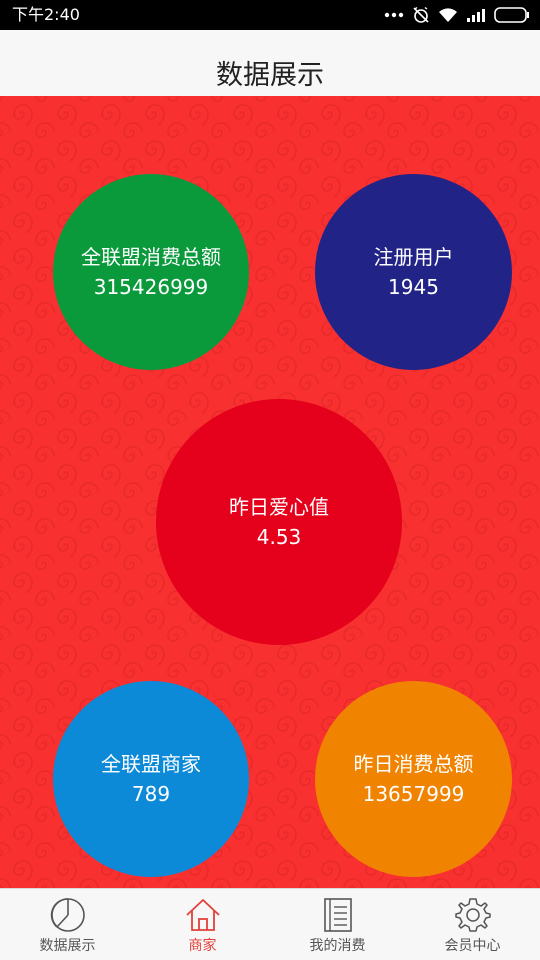 The image size is (540, 960). Describe the element at coordinates (279, 507) in the screenshot. I see `yesterday-love-label: 昨日爱心值` at that location.